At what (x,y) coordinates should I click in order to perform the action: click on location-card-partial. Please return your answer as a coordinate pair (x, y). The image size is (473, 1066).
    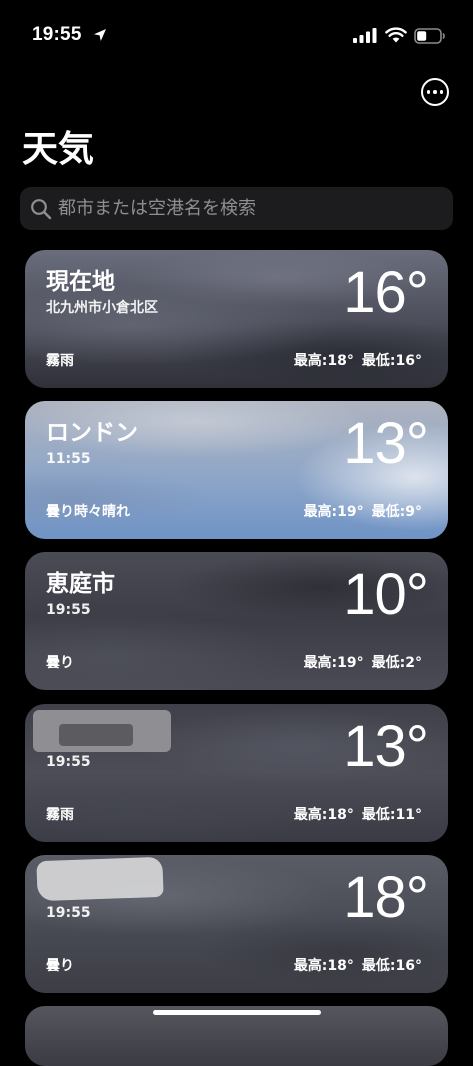
    Looking at the image, I should click on (236, 1036).